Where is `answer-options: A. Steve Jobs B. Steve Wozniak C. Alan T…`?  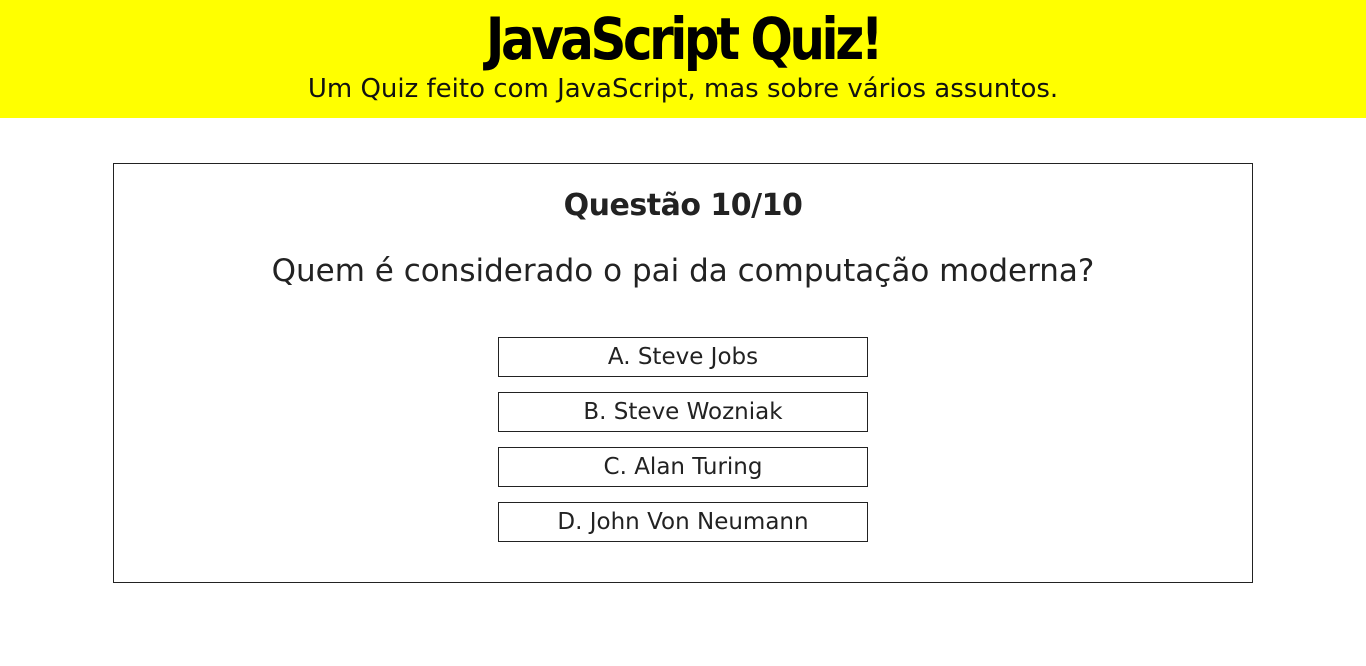
answer-options: A. Steve Jobs B. Steve Wozniak C. Alan T… is located at coordinates (683, 447).